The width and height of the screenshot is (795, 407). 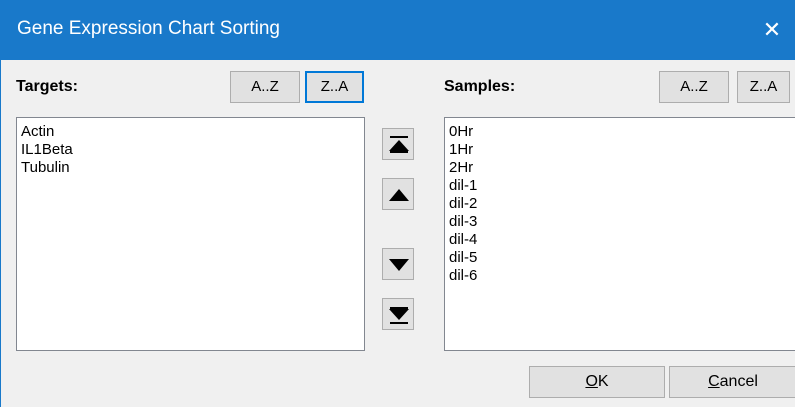 What do you see at coordinates (192, 168) in the screenshot?
I see `targets-list-item: Tubulin` at bounding box center [192, 168].